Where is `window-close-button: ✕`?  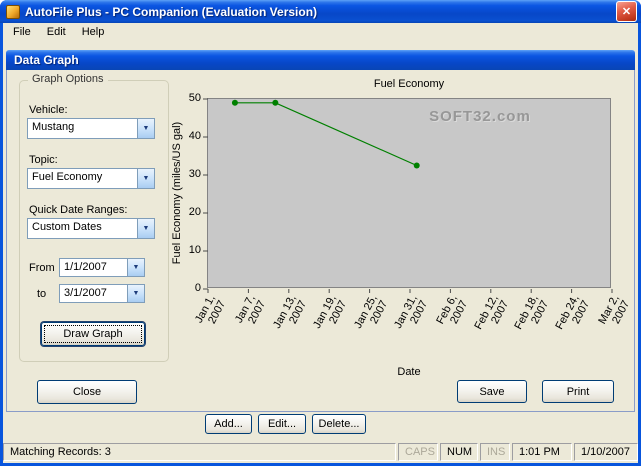
window-close-button: ✕ is located at coordinates (626, 11).